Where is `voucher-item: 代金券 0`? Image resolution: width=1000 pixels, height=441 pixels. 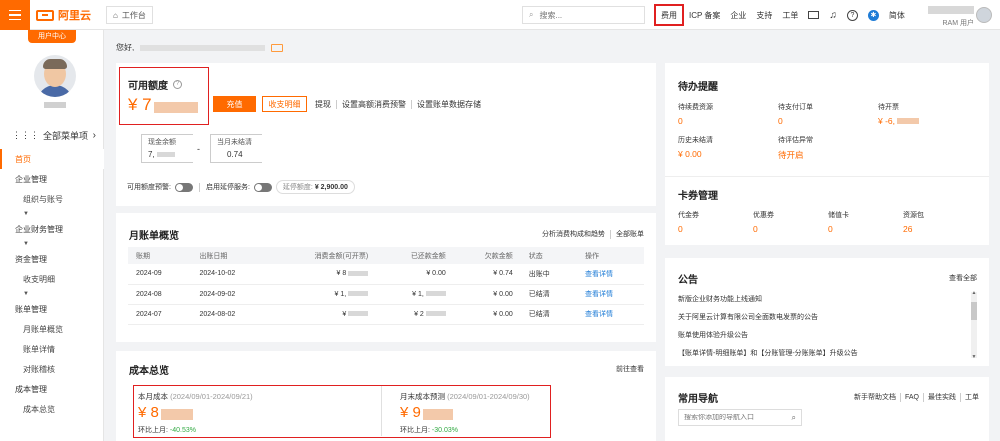 voucher-item: 代金券 0 is located at coordinates (715, 222).